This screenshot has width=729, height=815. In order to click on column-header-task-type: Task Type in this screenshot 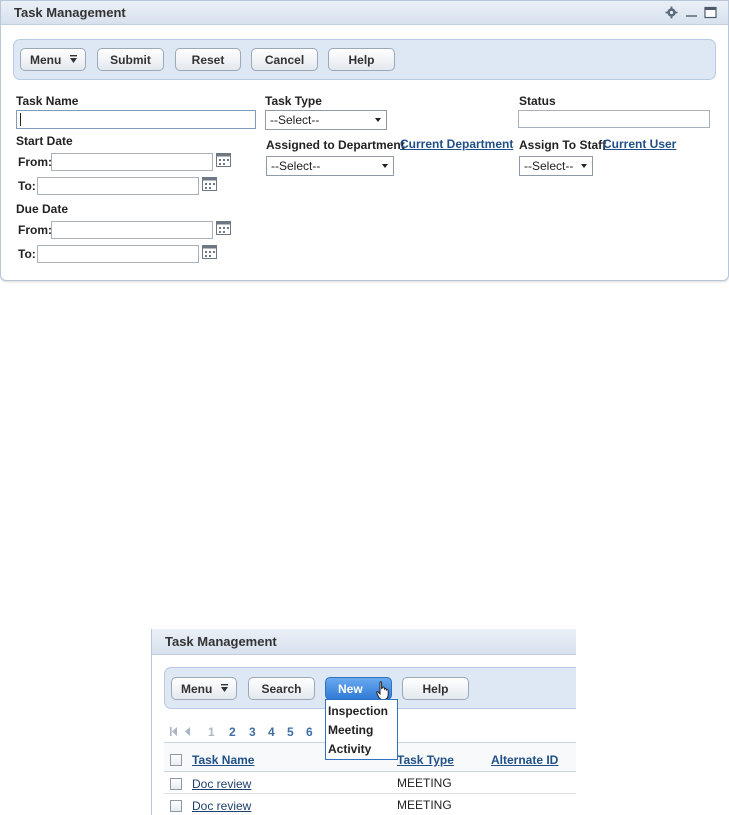, I will do `click(425, 760)`.